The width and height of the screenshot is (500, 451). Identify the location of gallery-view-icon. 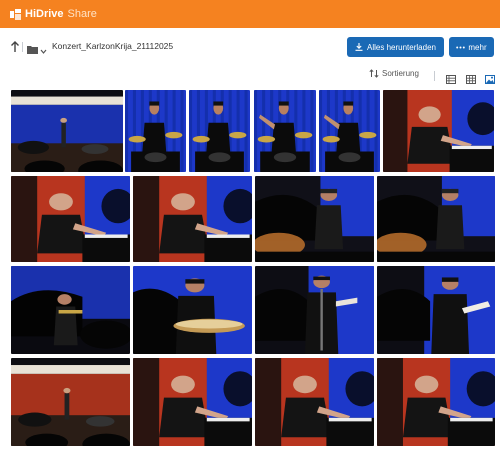
(490, 77).